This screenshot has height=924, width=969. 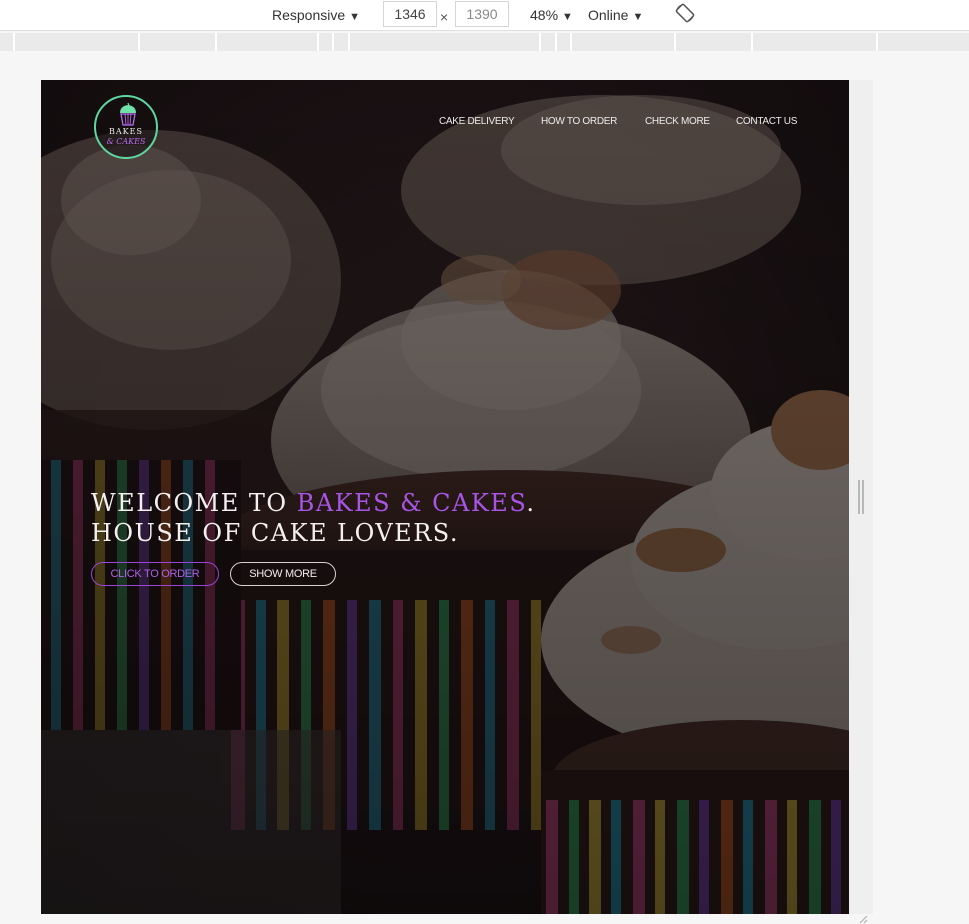 I want to click on hero-heading-line2: HOUSE OF CAKE LOVERS., so click(x=275, y=533).